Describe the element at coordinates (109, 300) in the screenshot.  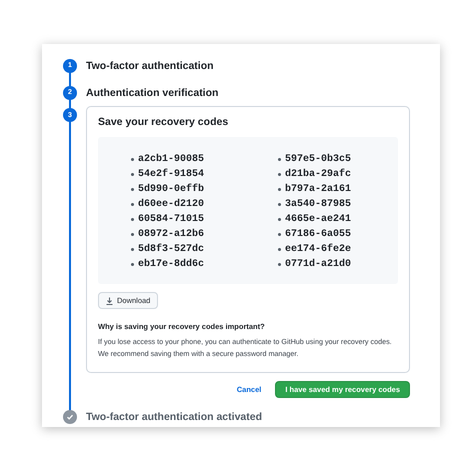
I see `download-icon` at that location.